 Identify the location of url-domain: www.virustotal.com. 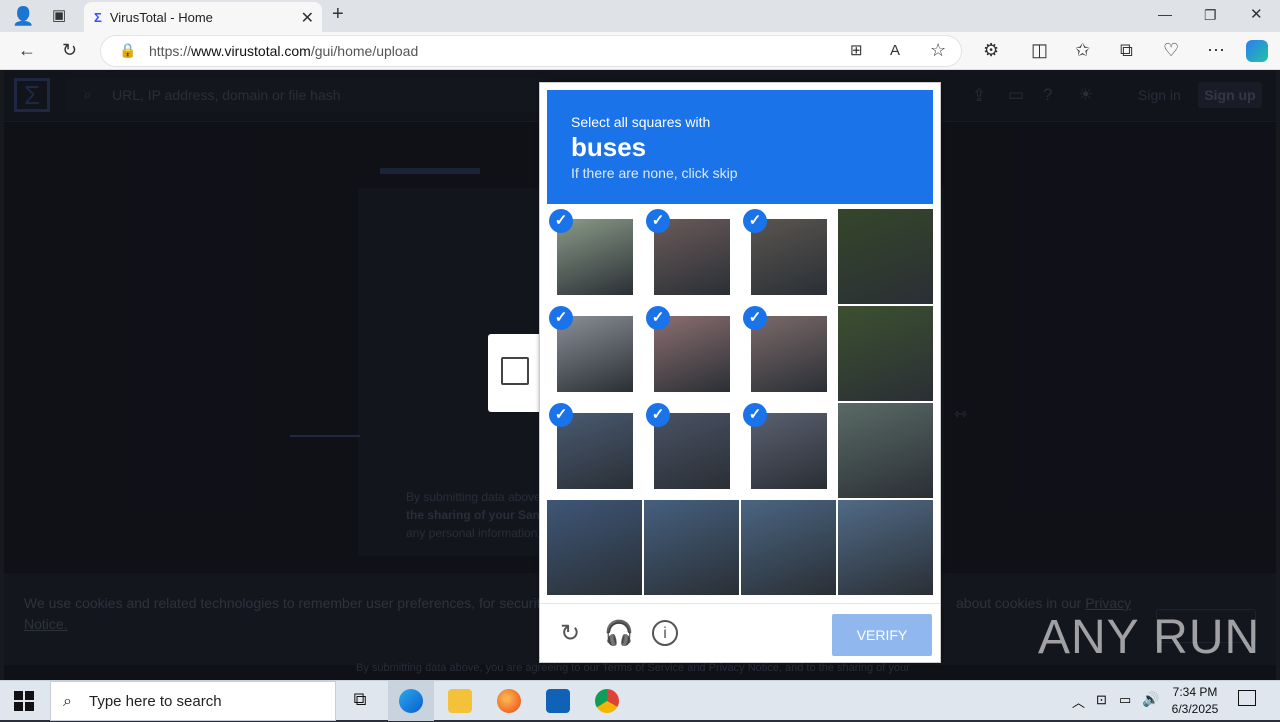
(251, 51).